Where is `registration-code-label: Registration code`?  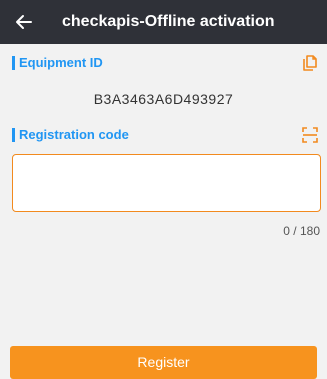 registration-code-label: Registration code is located at coordinates (74, 134).